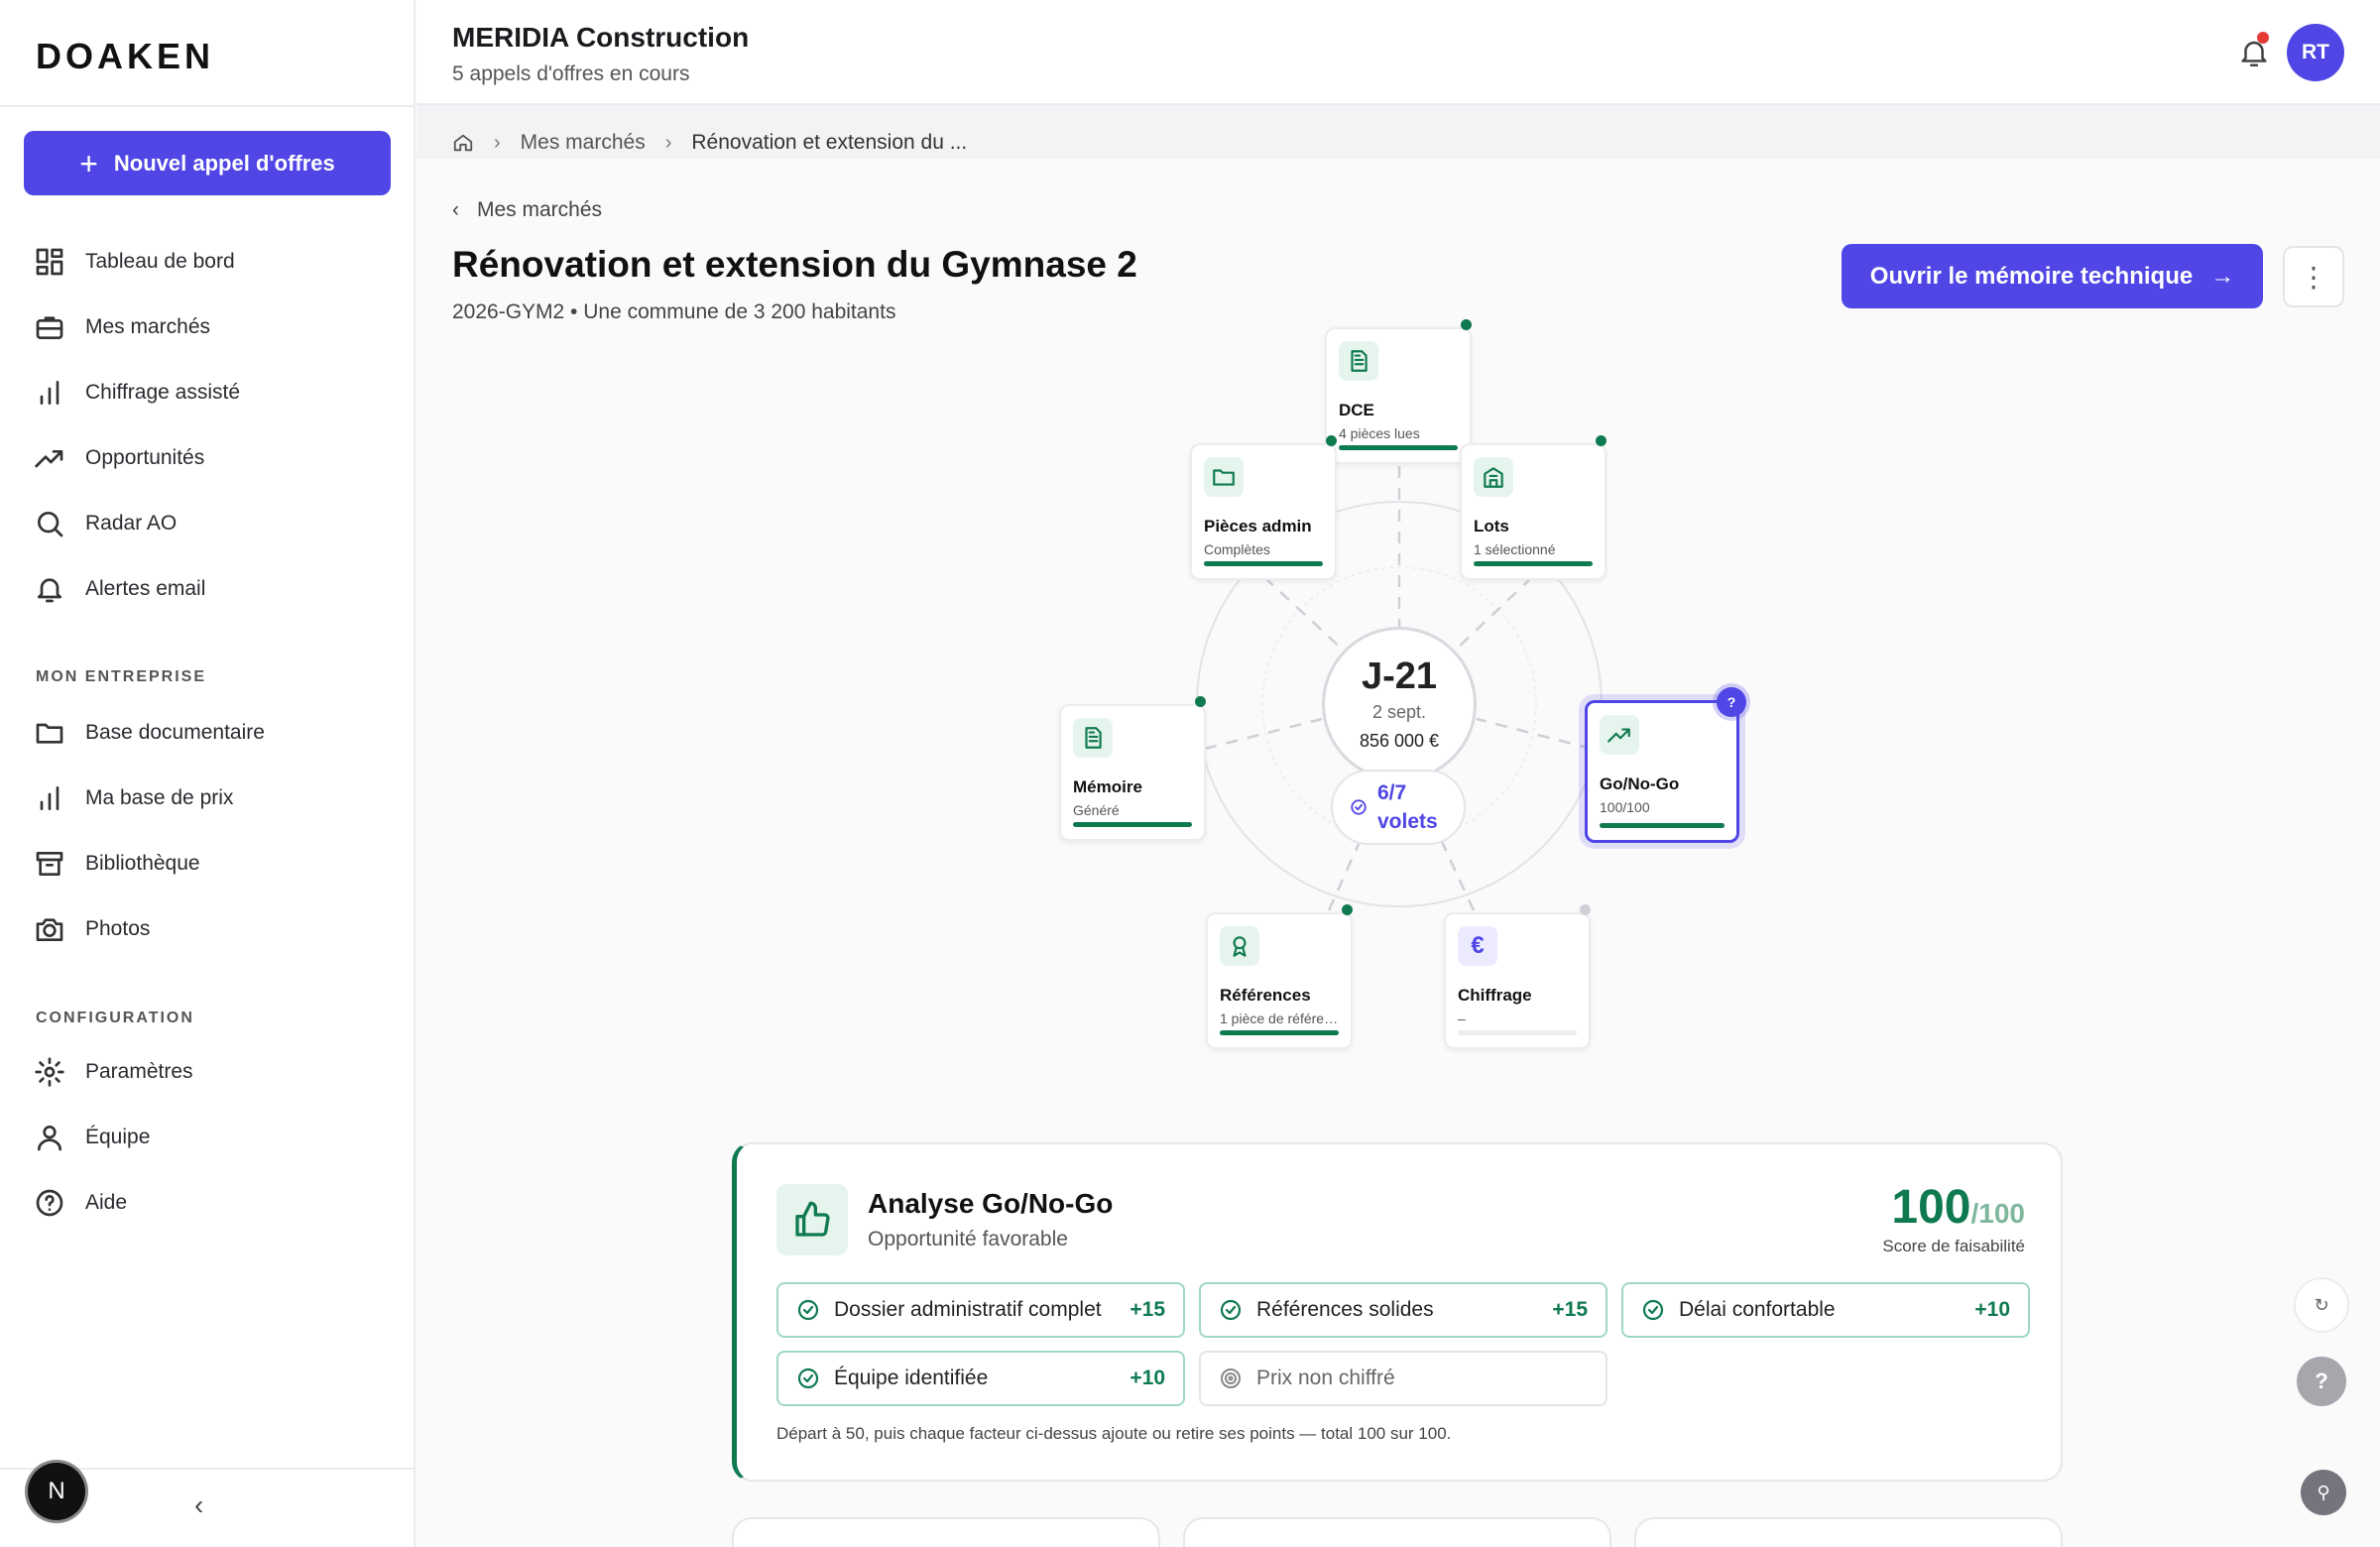 This screenshot has width=2380, height=1547. Describe the element at coordinates (1757, 1309) in the screenshot. I see `factor-label: Délai confortable` at that location.